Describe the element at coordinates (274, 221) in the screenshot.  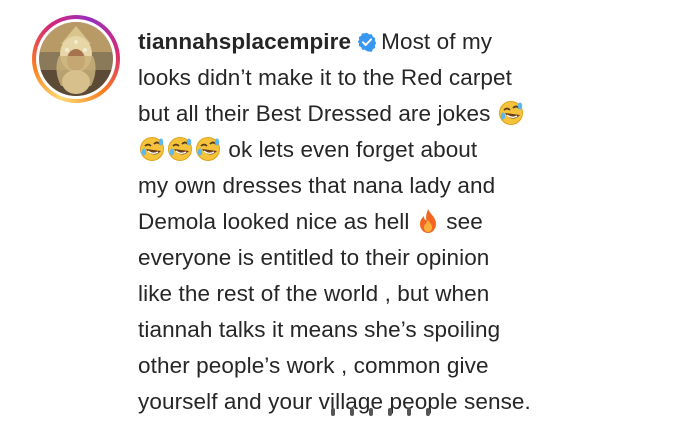
I see `caption-text: Demola looked nice as hell` at that location.